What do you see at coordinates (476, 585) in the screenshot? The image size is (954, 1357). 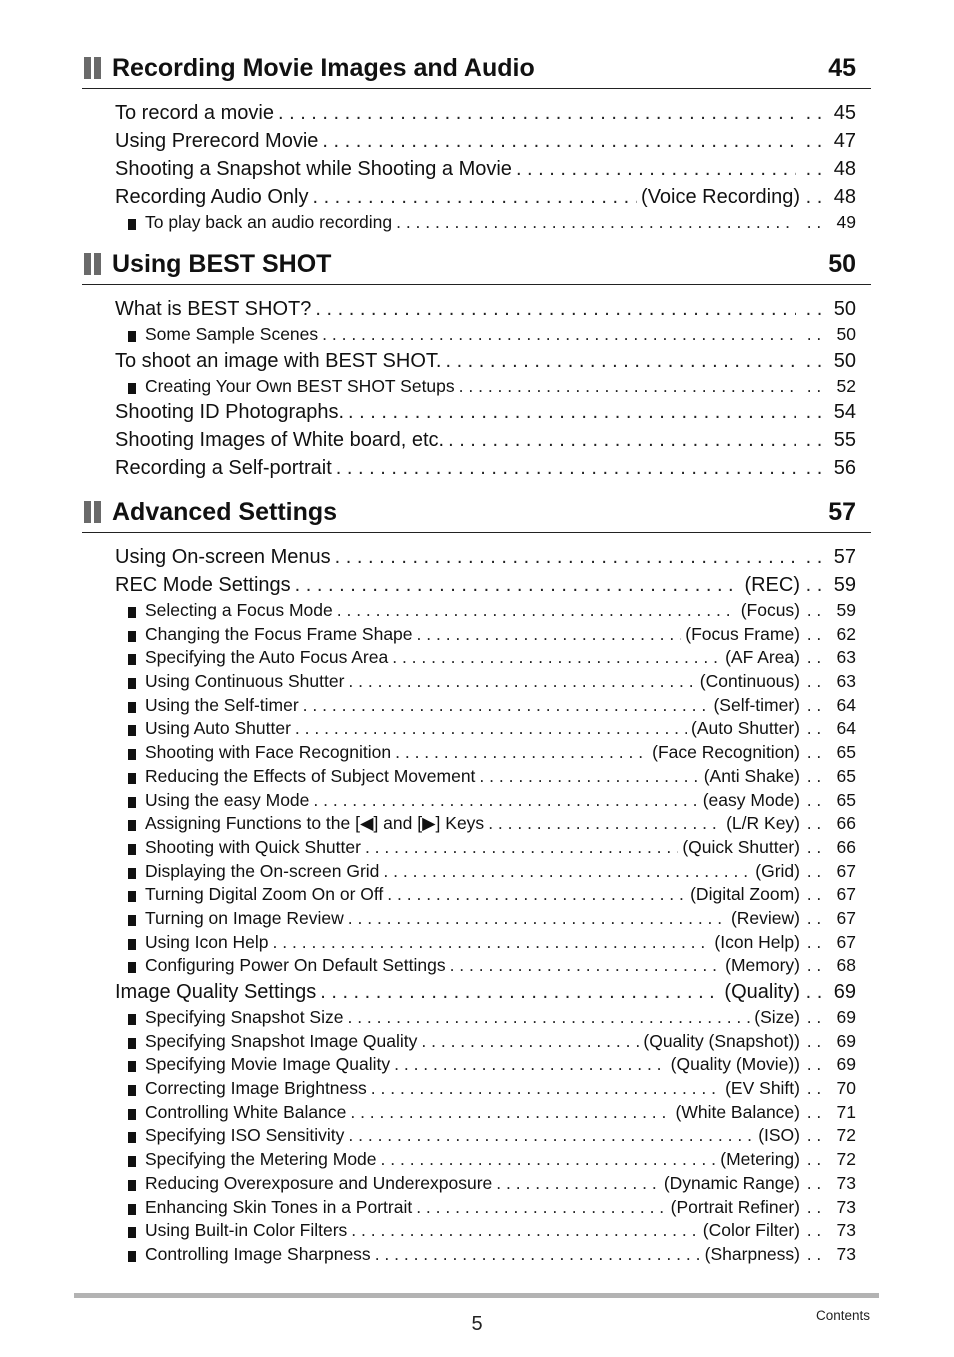 I see `toc-entry: REC Mode Settings (REC) . . 59` at bounding box center [476, 585].